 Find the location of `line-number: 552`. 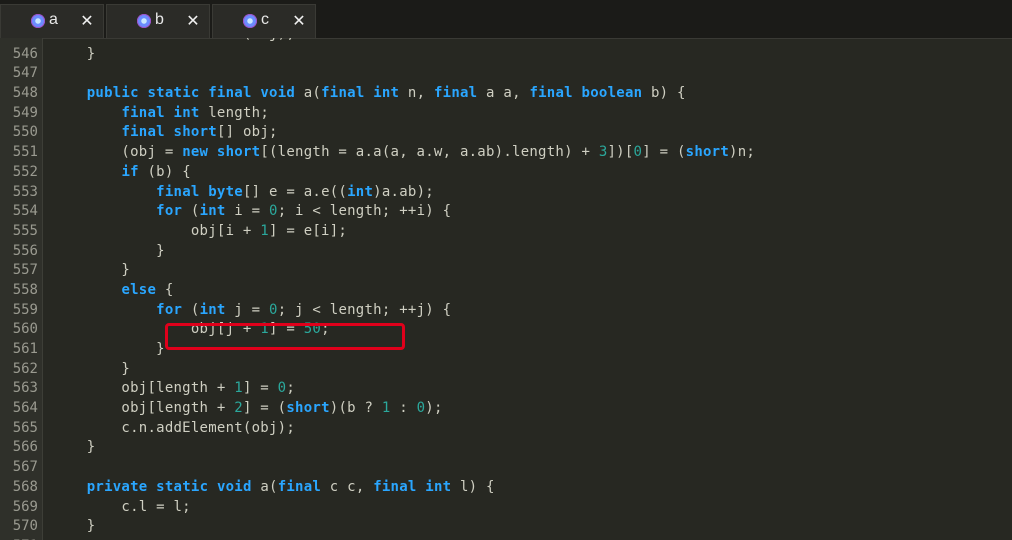

line-number: 552 is located at coordinates (25, 171).